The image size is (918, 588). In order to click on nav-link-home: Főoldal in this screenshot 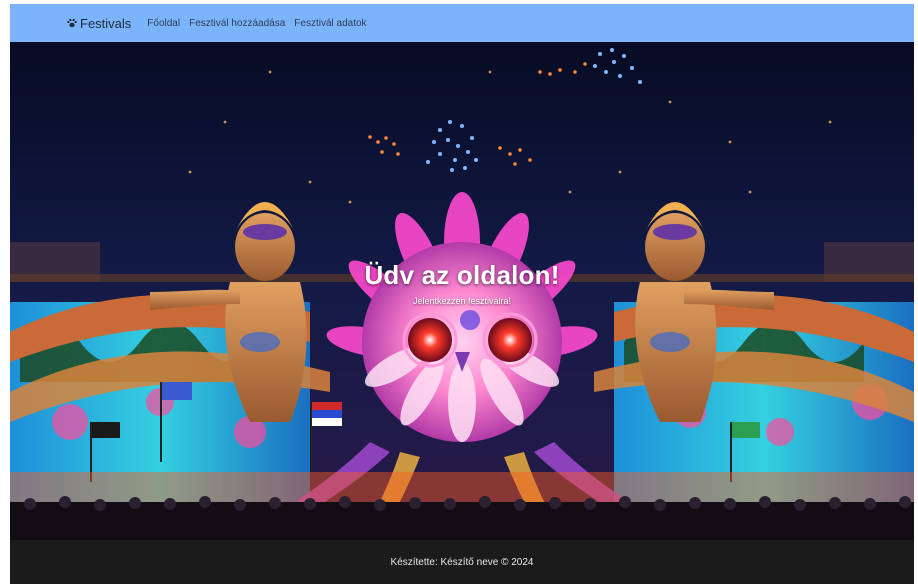, I will do `click(163, 23)`.